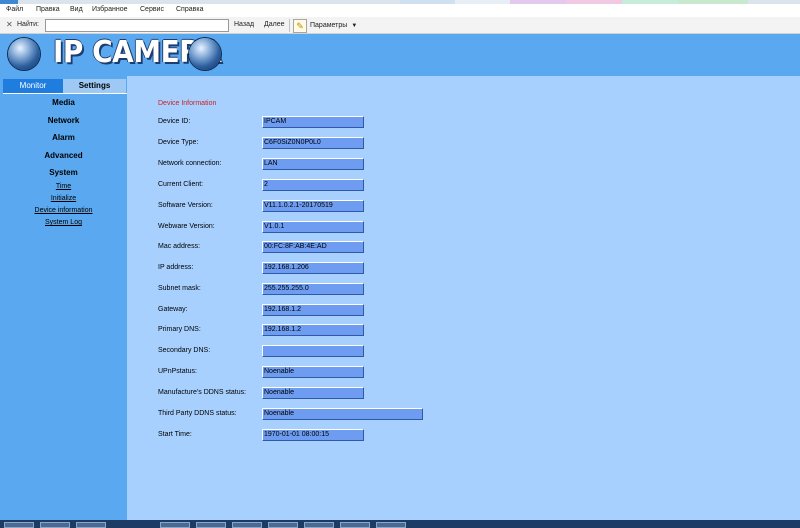 The image size is (800, 528). I want to click on menu-tools: Сервис, so click(152, 9).